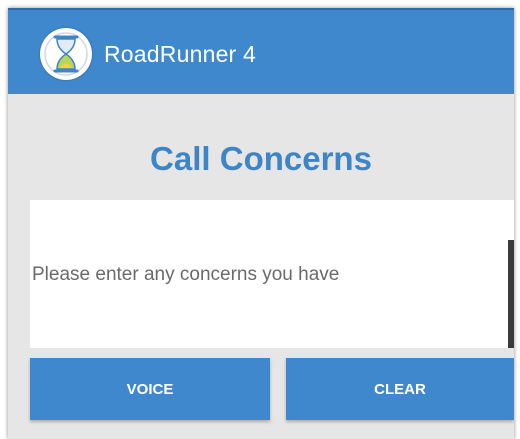 This screenshot has width=520, height=439. I want to click on clear-button-label: CLEAR, so click(400, 389).